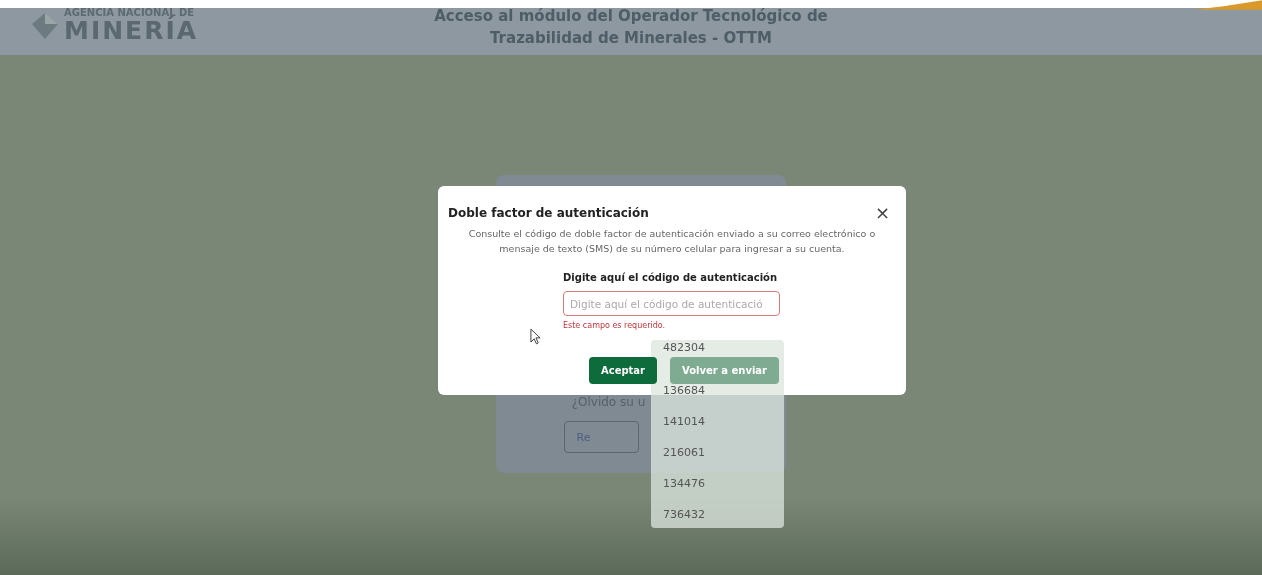 The height and width of the screenshot is (575, 1262). What do you see at coordinates (623, 370) in the screenshot?
I see `accept-button: Aceptar` at bounding box center [623, 370].